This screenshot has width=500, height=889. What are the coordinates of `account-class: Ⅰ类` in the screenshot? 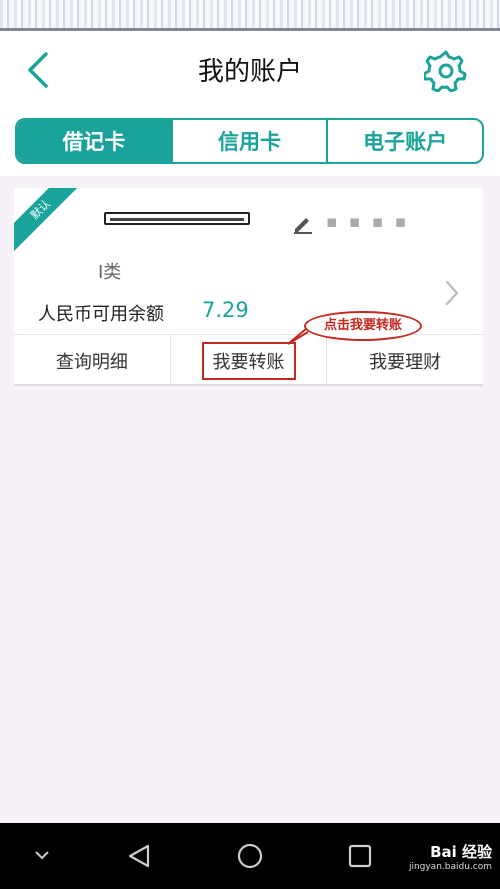 It's located at (110, 272).